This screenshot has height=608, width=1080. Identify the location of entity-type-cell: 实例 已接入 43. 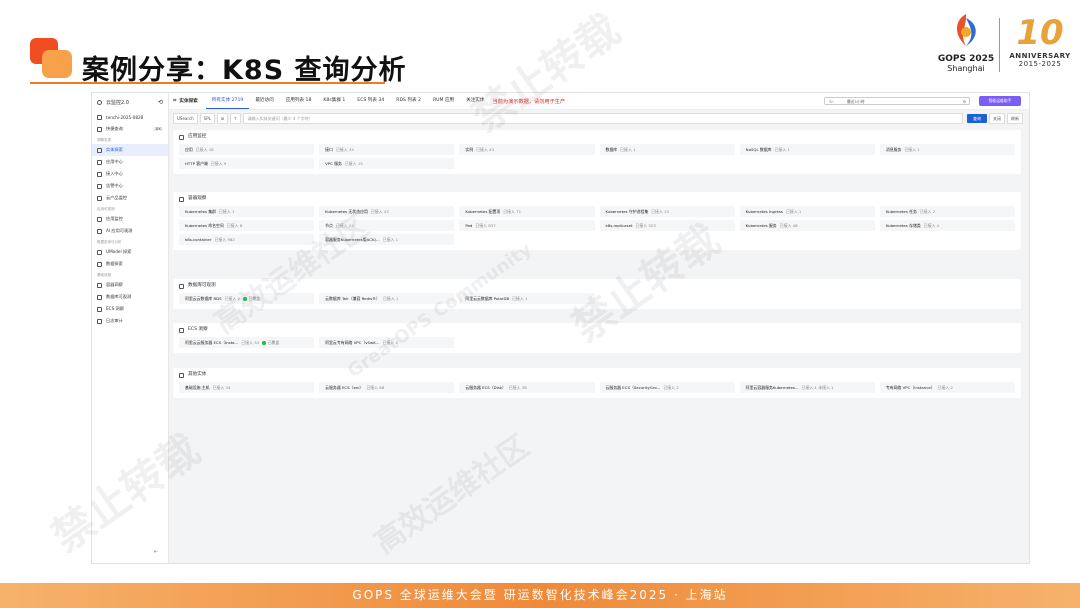
(527, 149).